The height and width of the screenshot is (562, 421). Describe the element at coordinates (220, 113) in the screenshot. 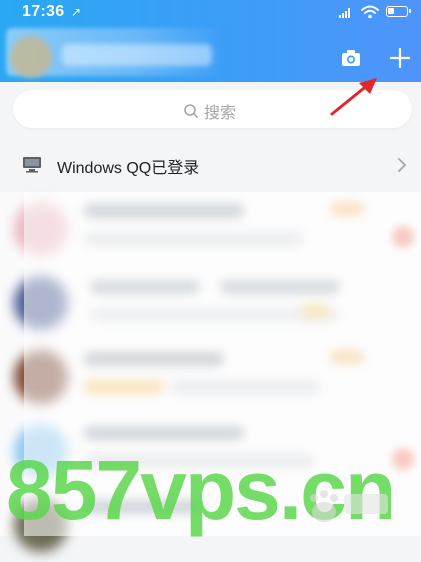

I see `search-placeholder: 搜索` at that location.